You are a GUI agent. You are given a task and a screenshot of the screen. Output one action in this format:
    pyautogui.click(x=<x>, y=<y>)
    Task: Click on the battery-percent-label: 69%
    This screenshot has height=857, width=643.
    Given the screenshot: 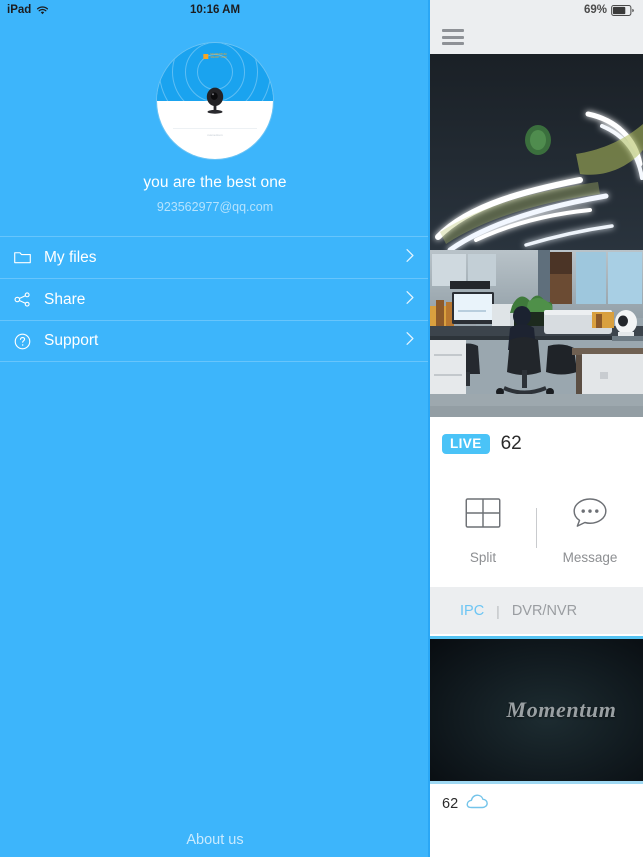 What is the action you would take?
    pyautogui.click(x=595, y=10)
    